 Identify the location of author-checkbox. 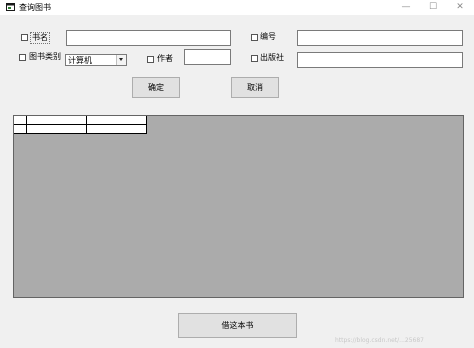
(150, 59).